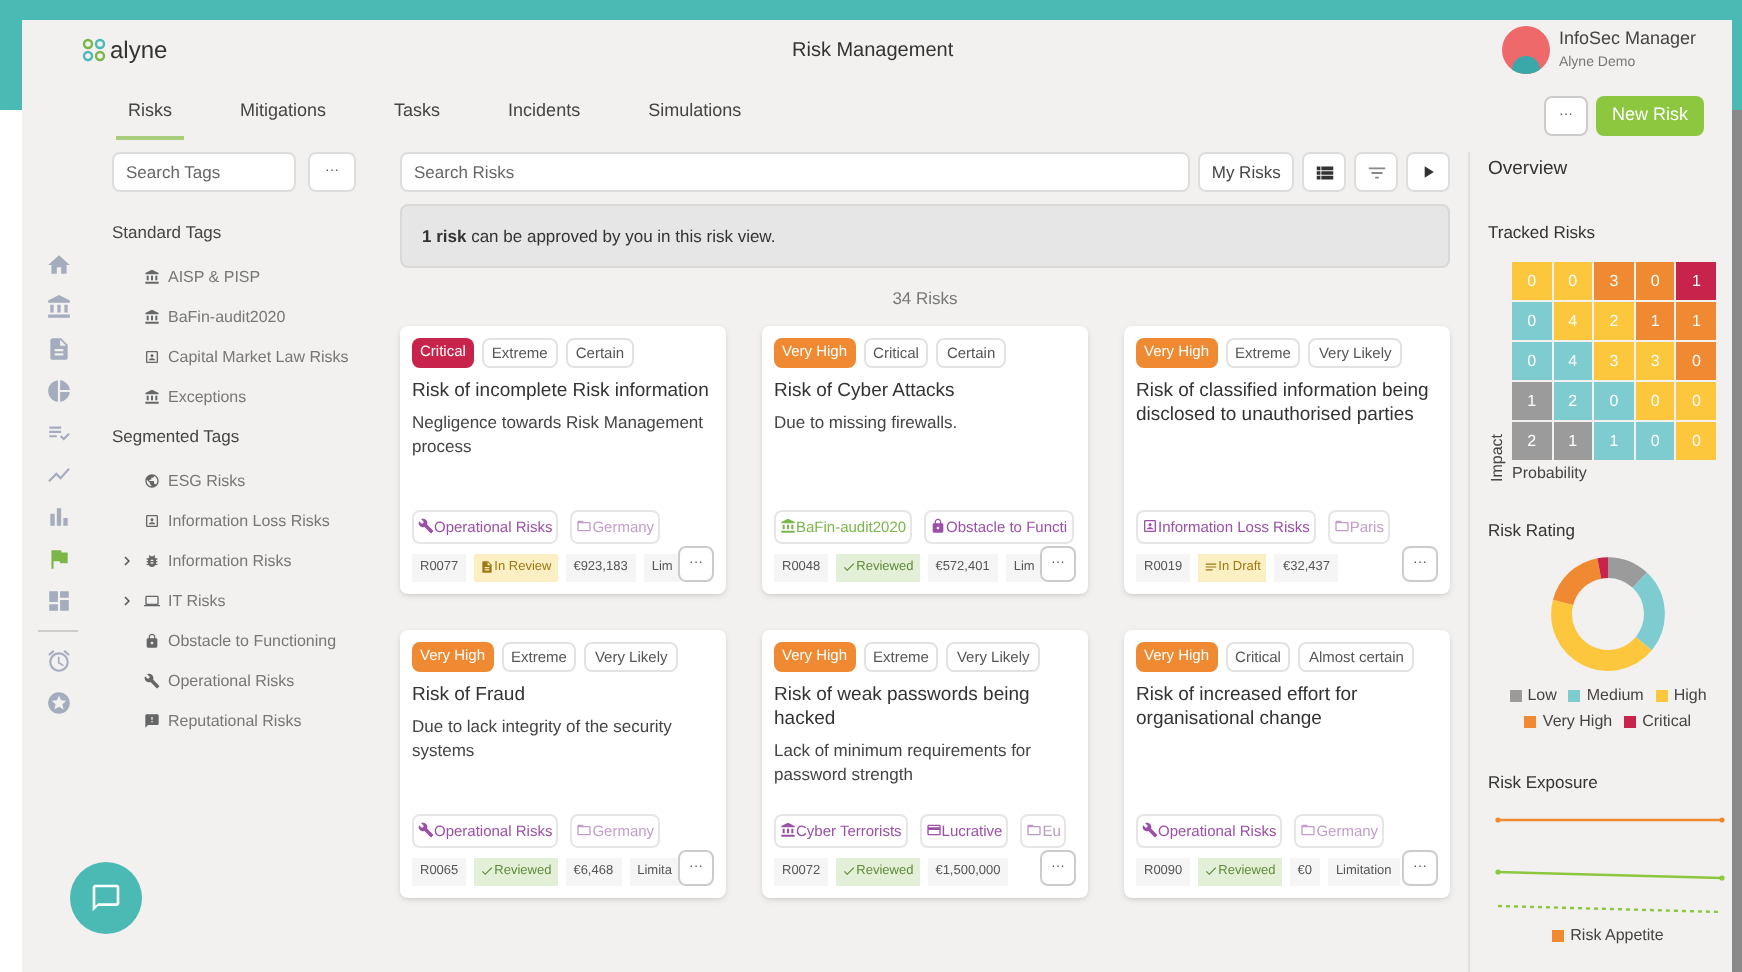 The image size is (1742, 972). What do you see at coordinates (1287, 708) in the screenshot?
I see `risk-title: Risk of increased effort for organisational change` at bounding box center [1287, 708].